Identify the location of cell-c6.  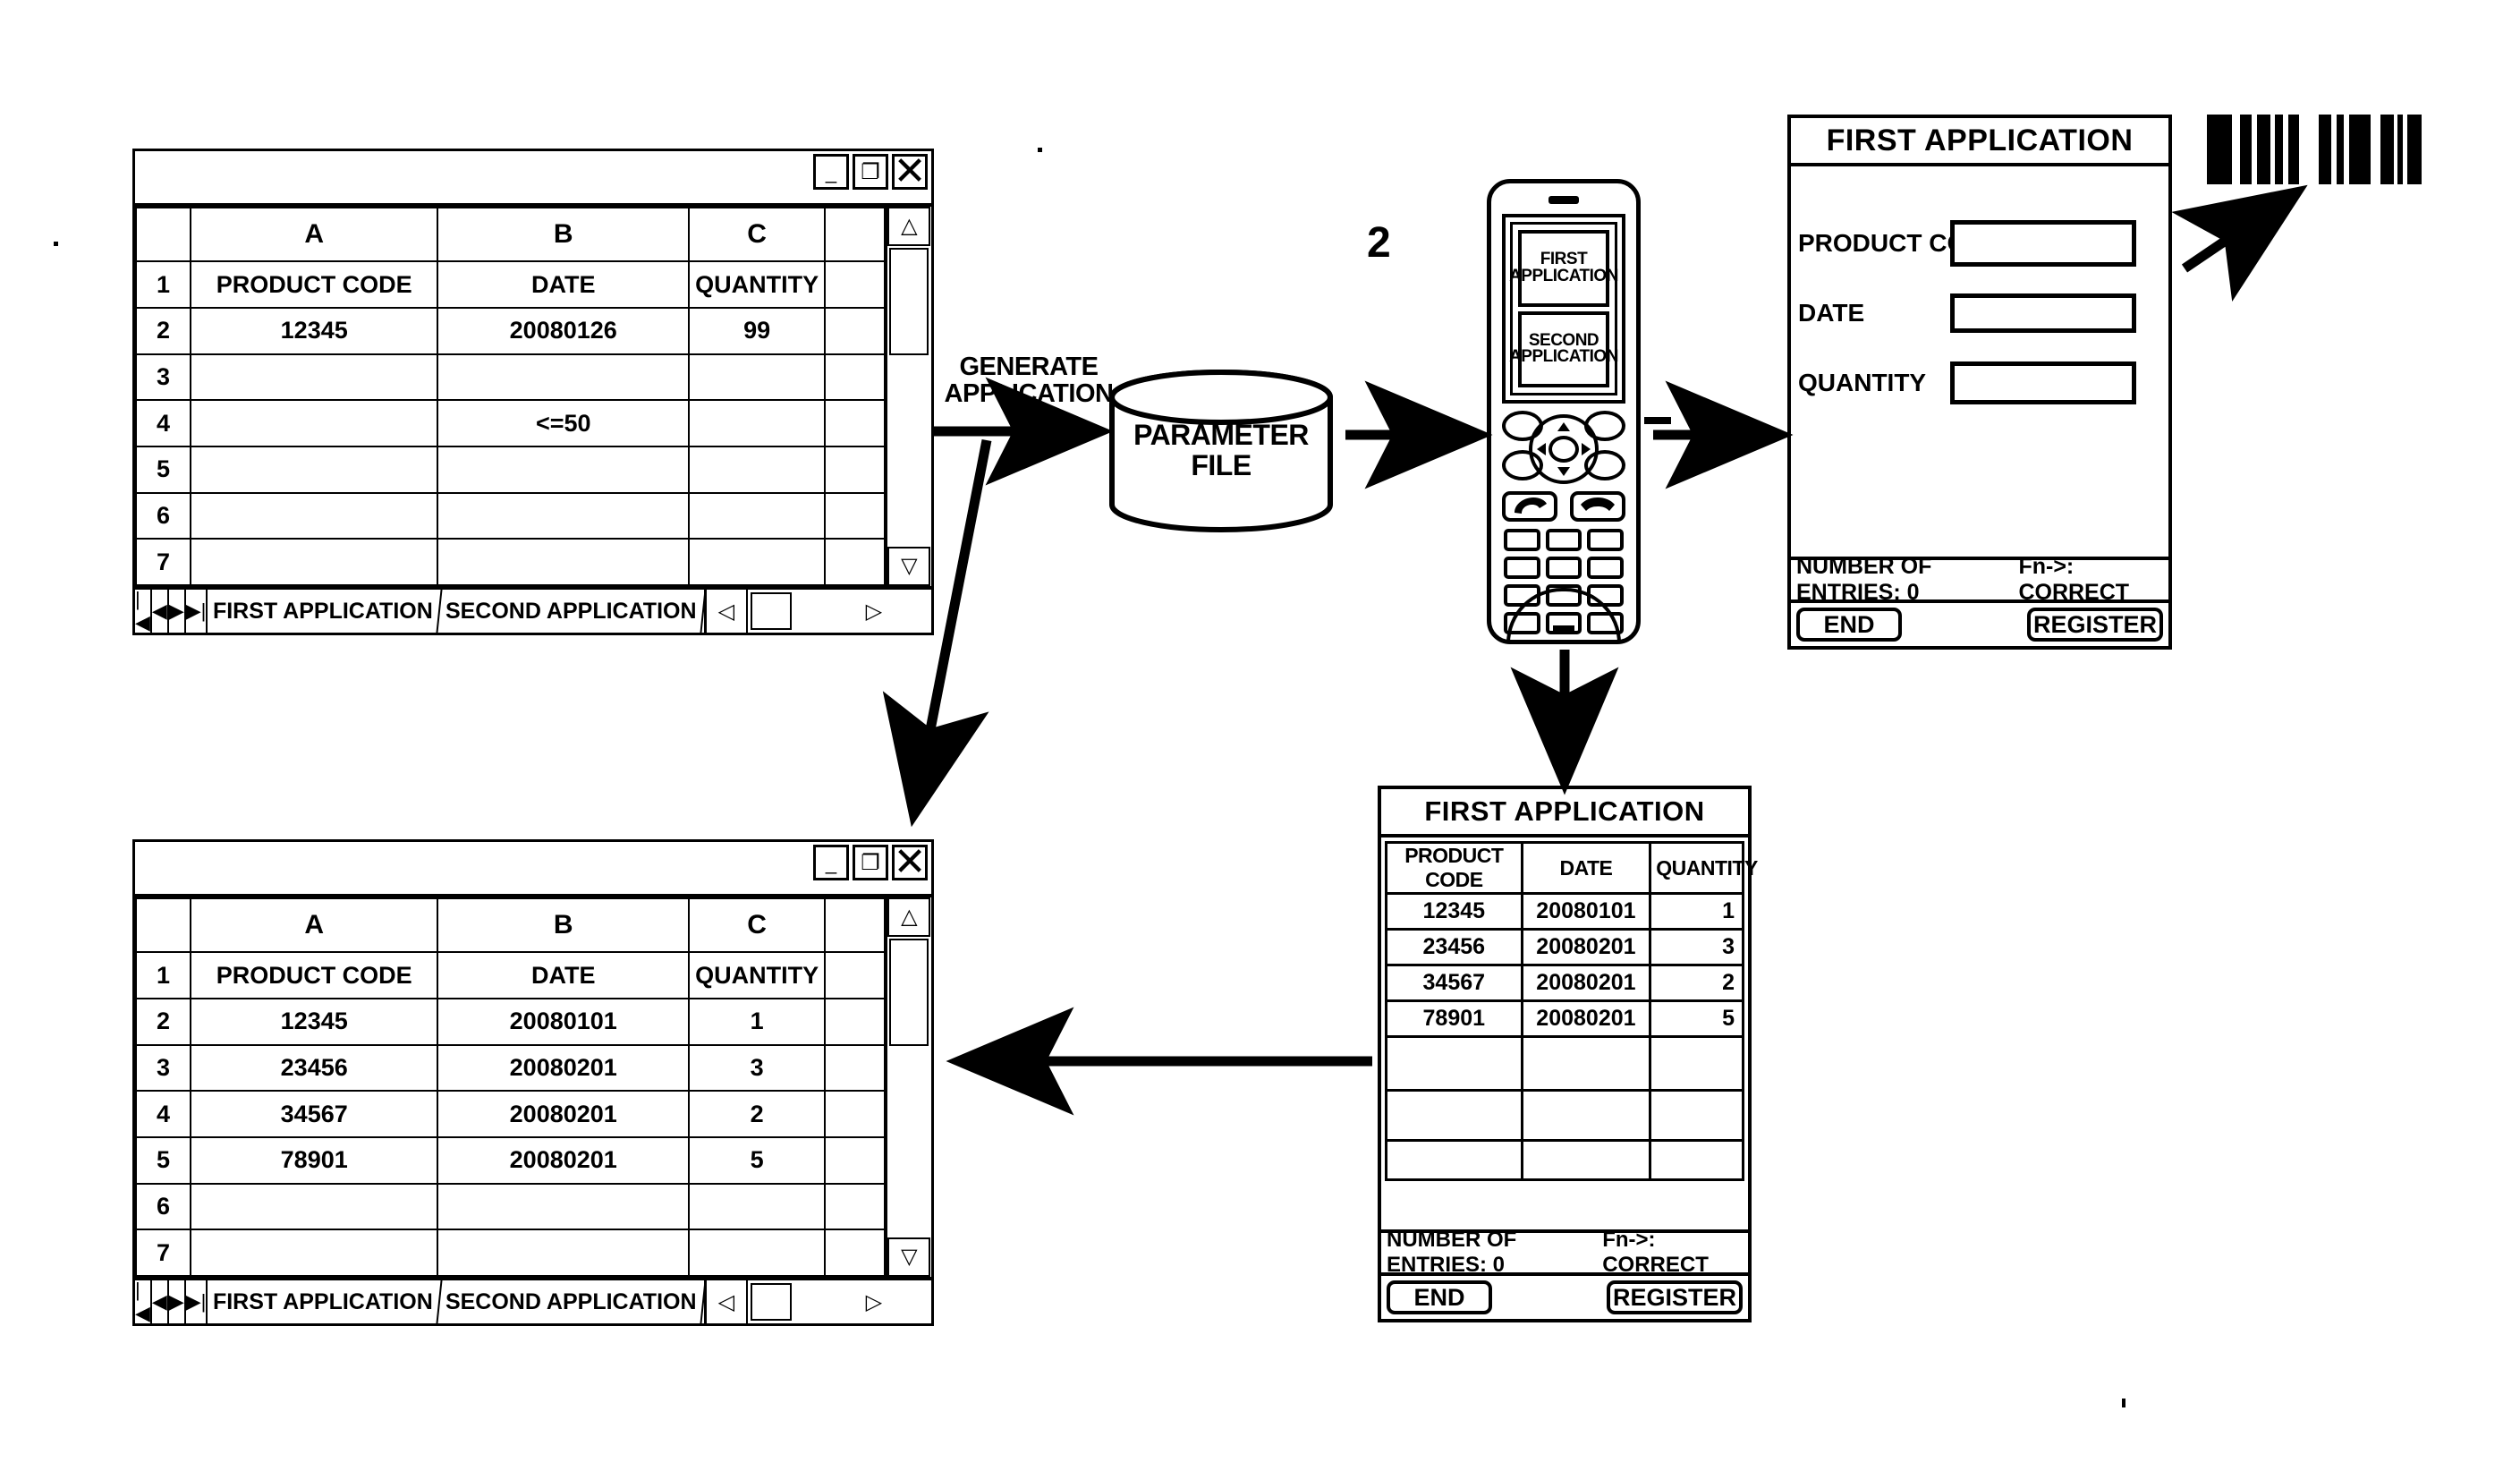
(757, 1207).